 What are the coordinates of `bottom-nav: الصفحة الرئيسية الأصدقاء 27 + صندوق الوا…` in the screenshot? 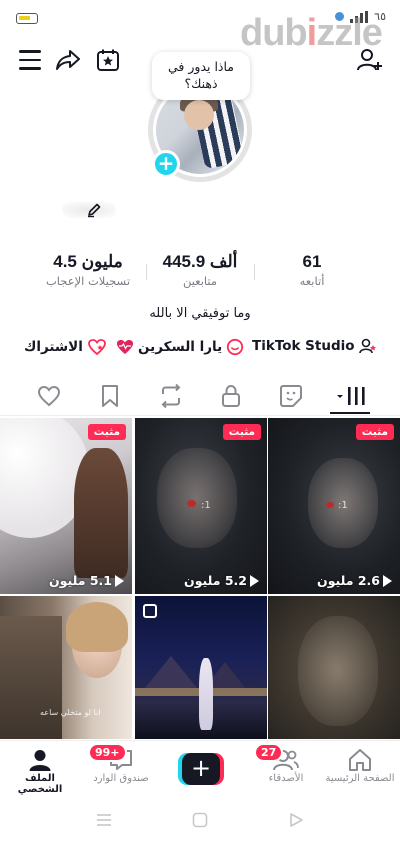 It's located at (200, 768).